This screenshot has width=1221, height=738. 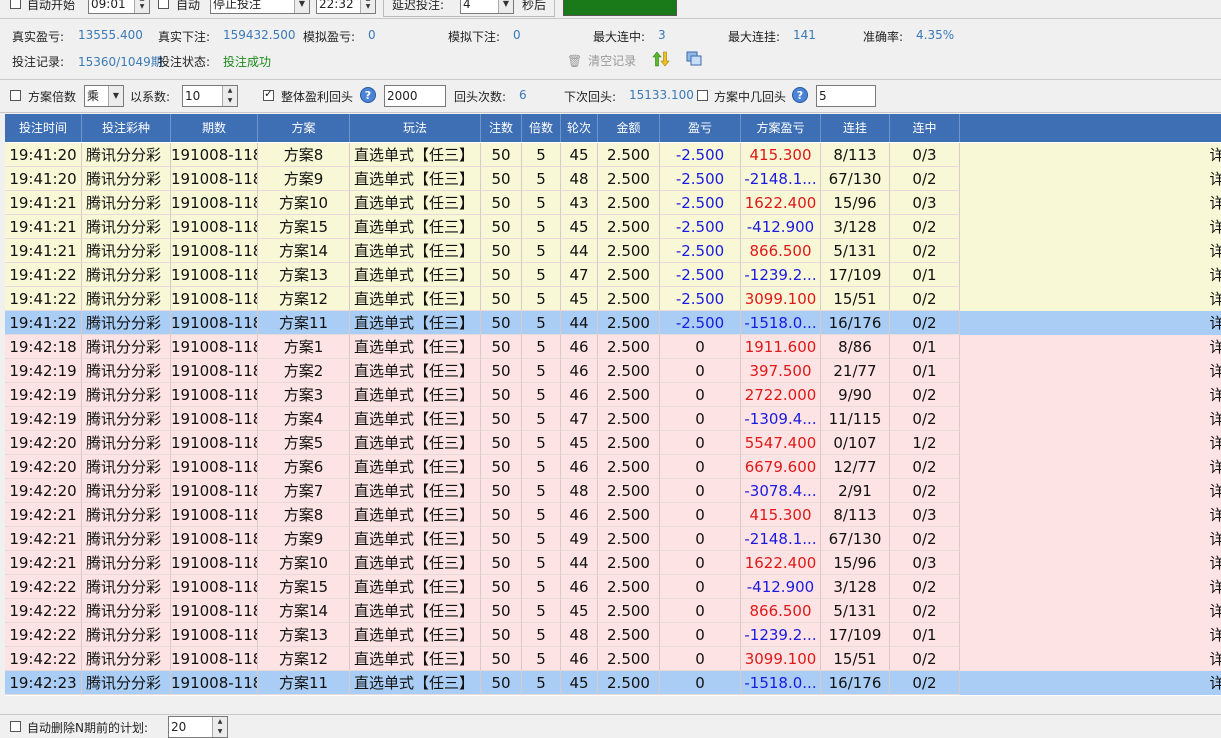 What do you see at coordinates (700, 419) in the screenshot?
I see `cell-col-profit: 0` at bounding box center [700, 419].